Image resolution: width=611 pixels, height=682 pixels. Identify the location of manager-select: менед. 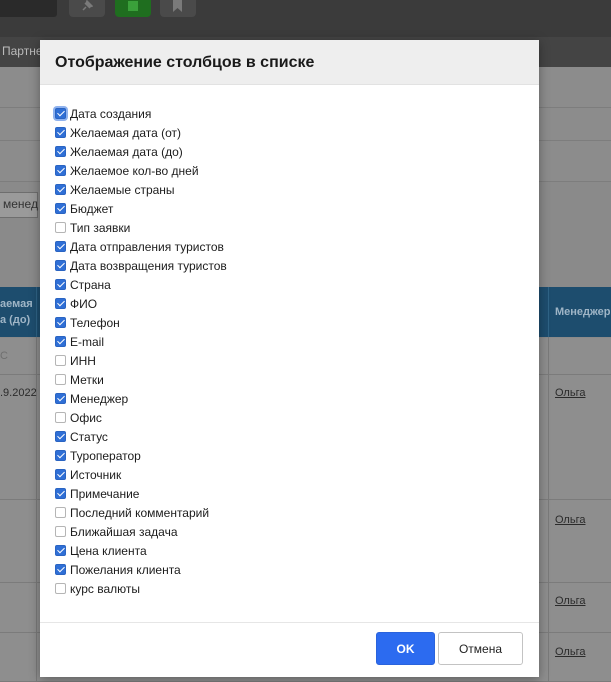
(19, 205).